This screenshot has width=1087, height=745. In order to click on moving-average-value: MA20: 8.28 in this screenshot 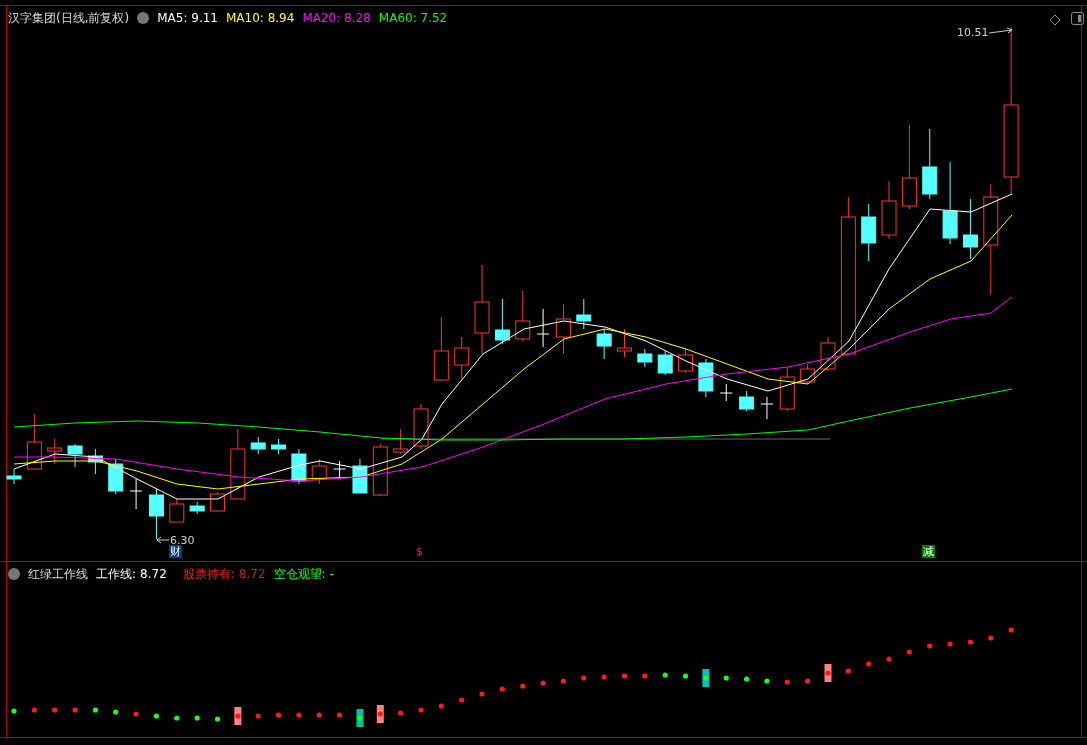, I will do `click(336, 18)`.